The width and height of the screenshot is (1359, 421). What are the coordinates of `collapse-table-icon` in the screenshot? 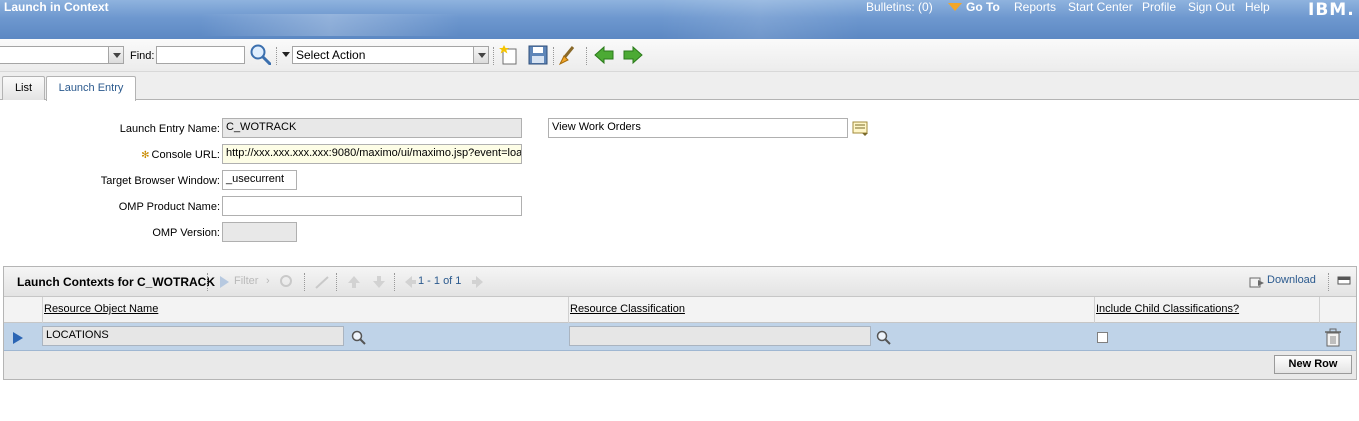 It's located at (1344, 281).